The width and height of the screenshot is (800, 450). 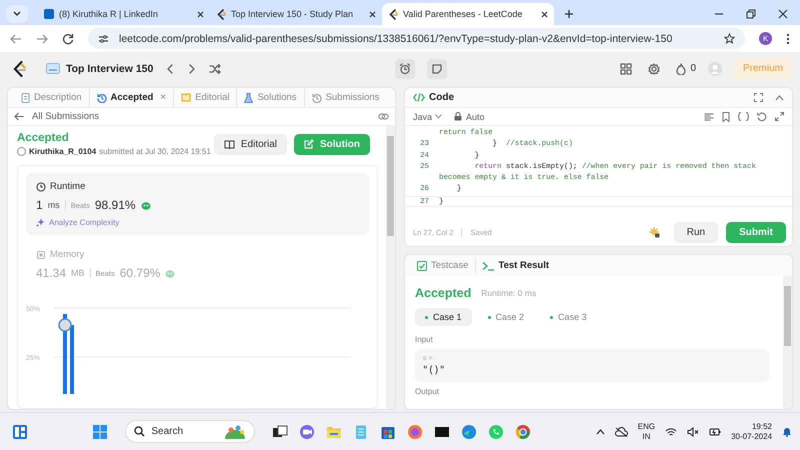 I want to click on cloud-offline-icon, so click(x=621, y=431).